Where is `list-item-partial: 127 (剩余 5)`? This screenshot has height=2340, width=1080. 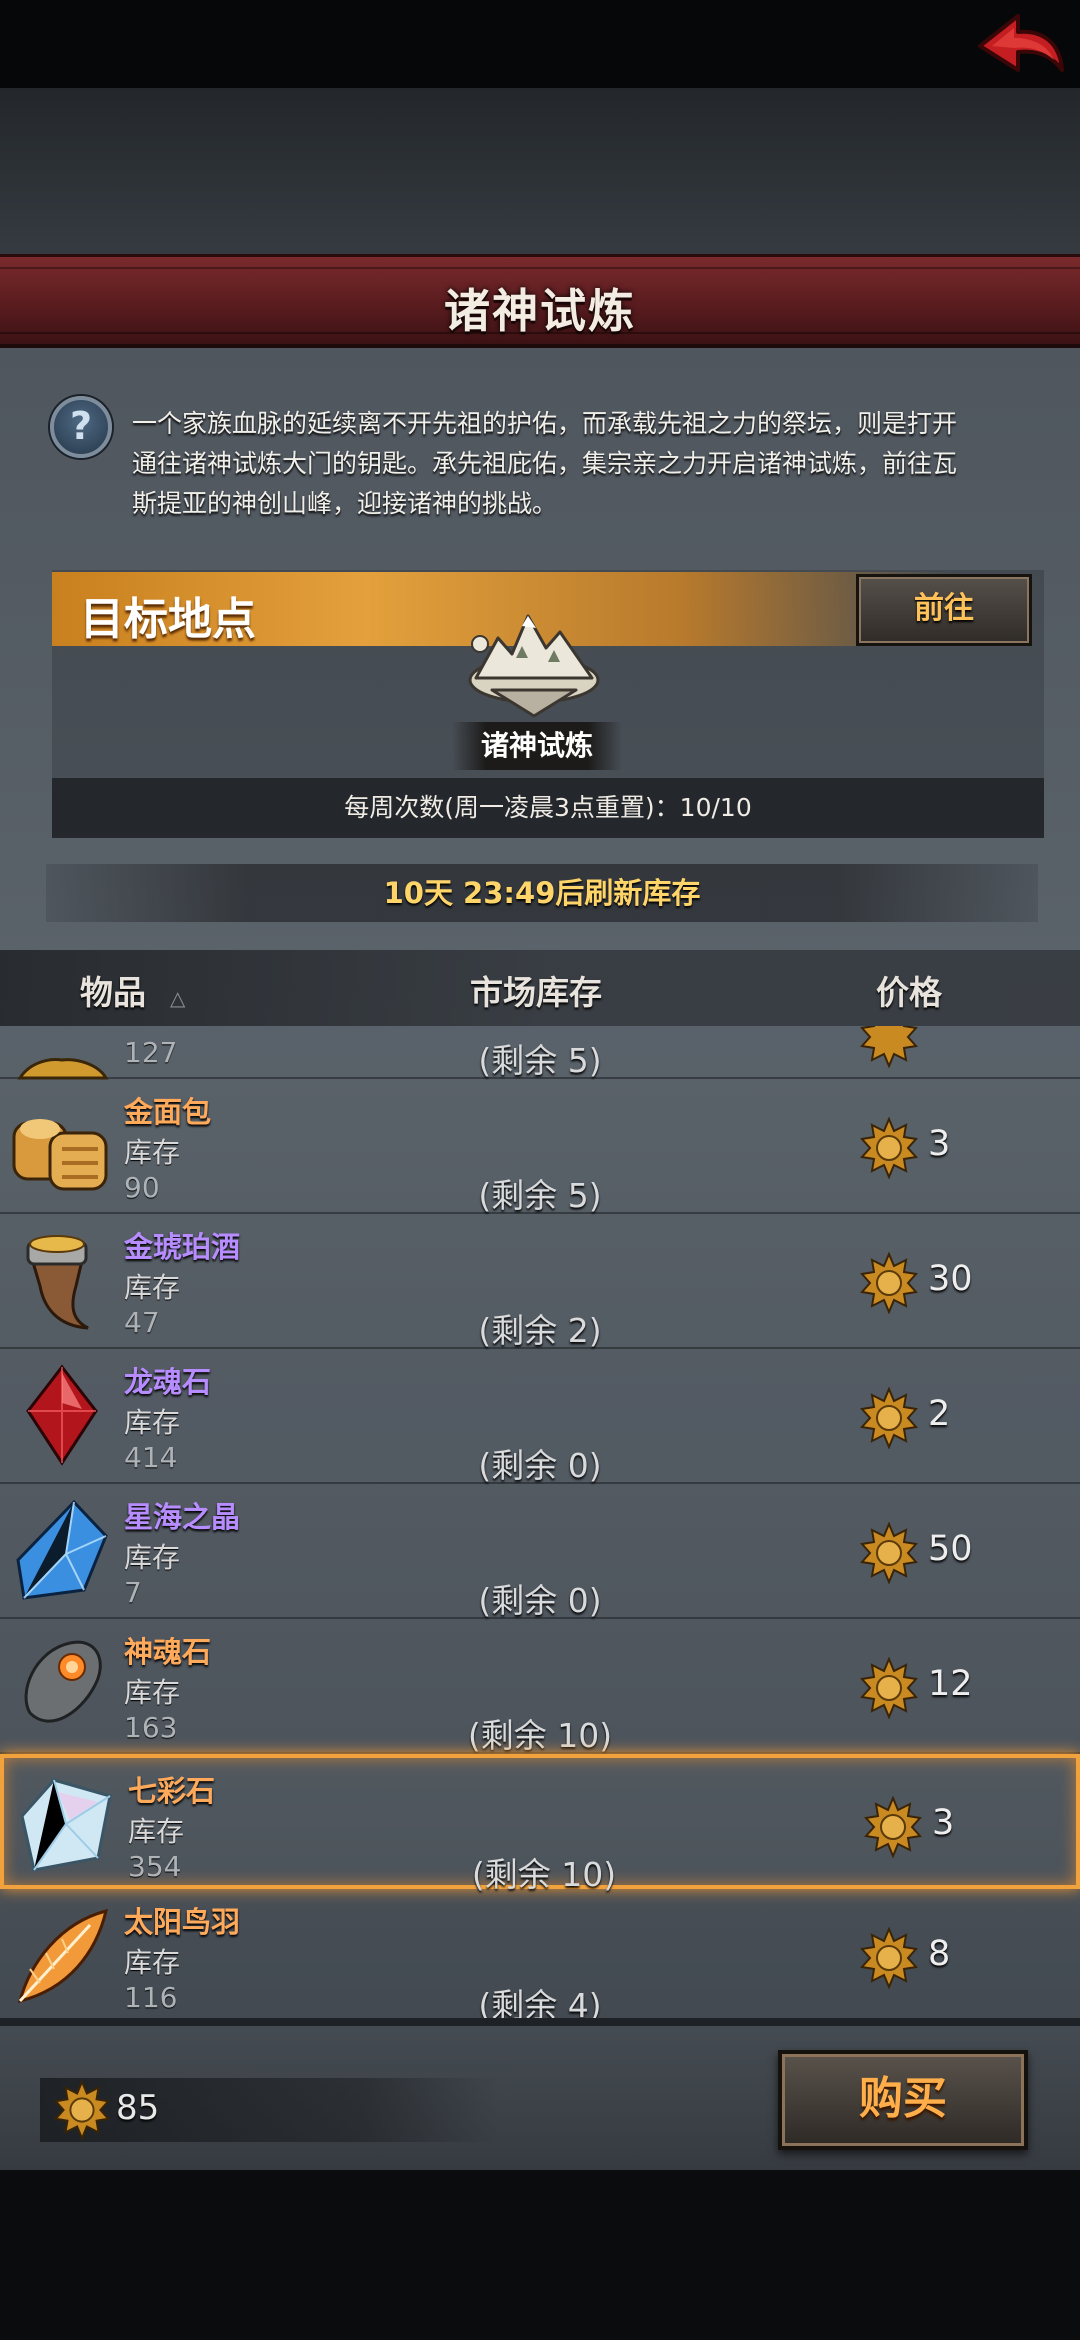 list-item-partial: 127 (剩余 5) is located at coordinates (540, 1053).